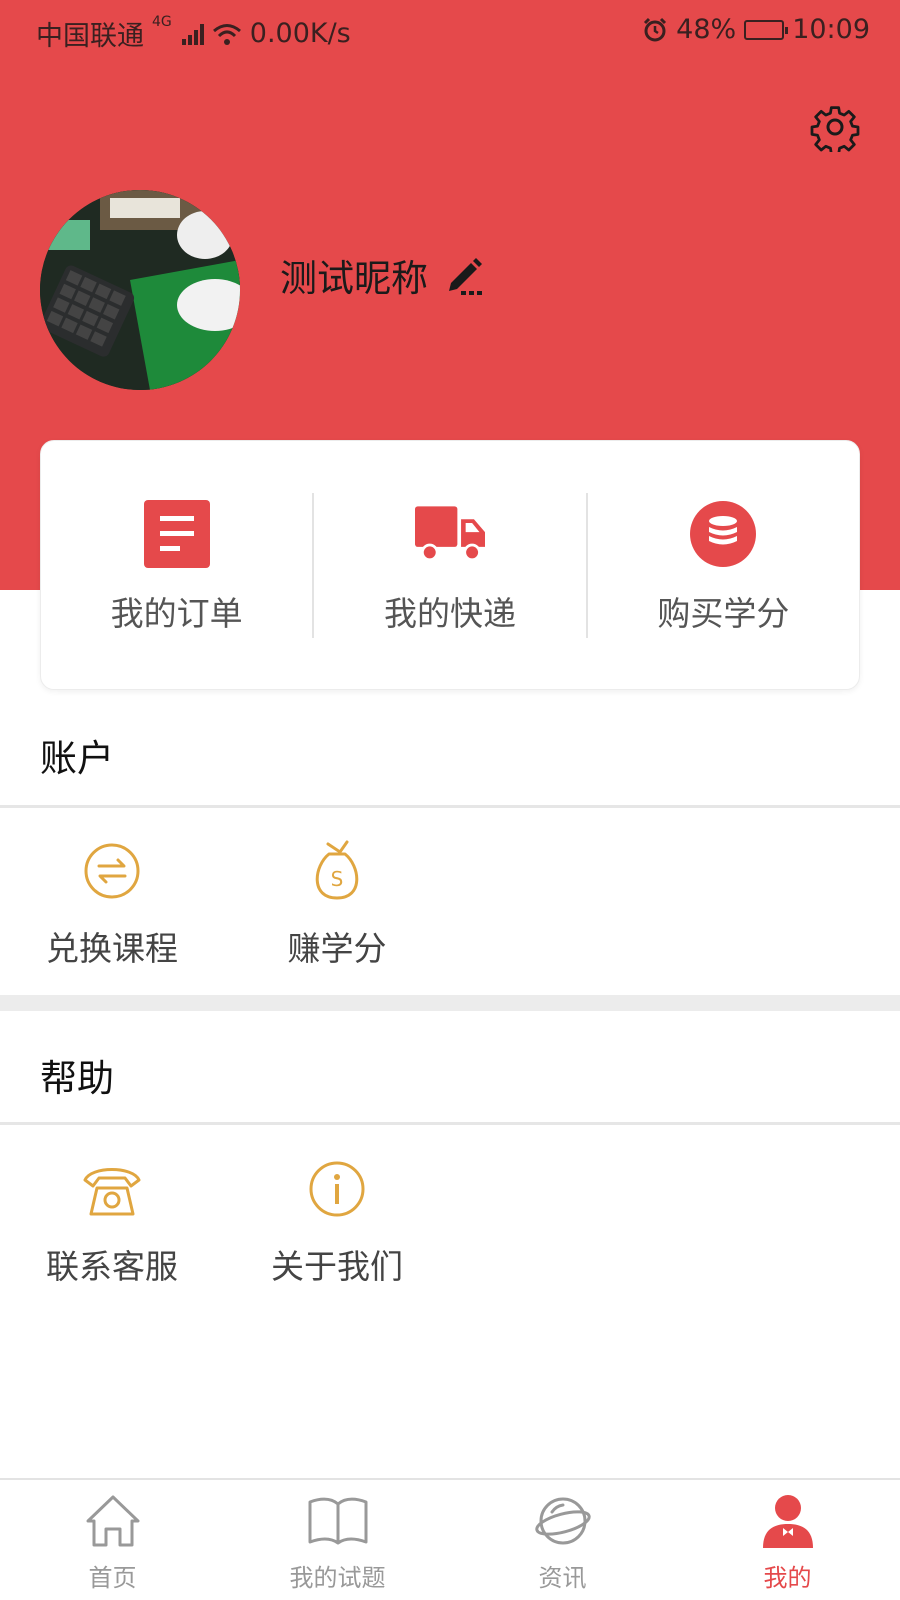  Describe the element at coordinates (112, 1266) in the screenshot. I see `contact-support-label: 联系客服` at that location.